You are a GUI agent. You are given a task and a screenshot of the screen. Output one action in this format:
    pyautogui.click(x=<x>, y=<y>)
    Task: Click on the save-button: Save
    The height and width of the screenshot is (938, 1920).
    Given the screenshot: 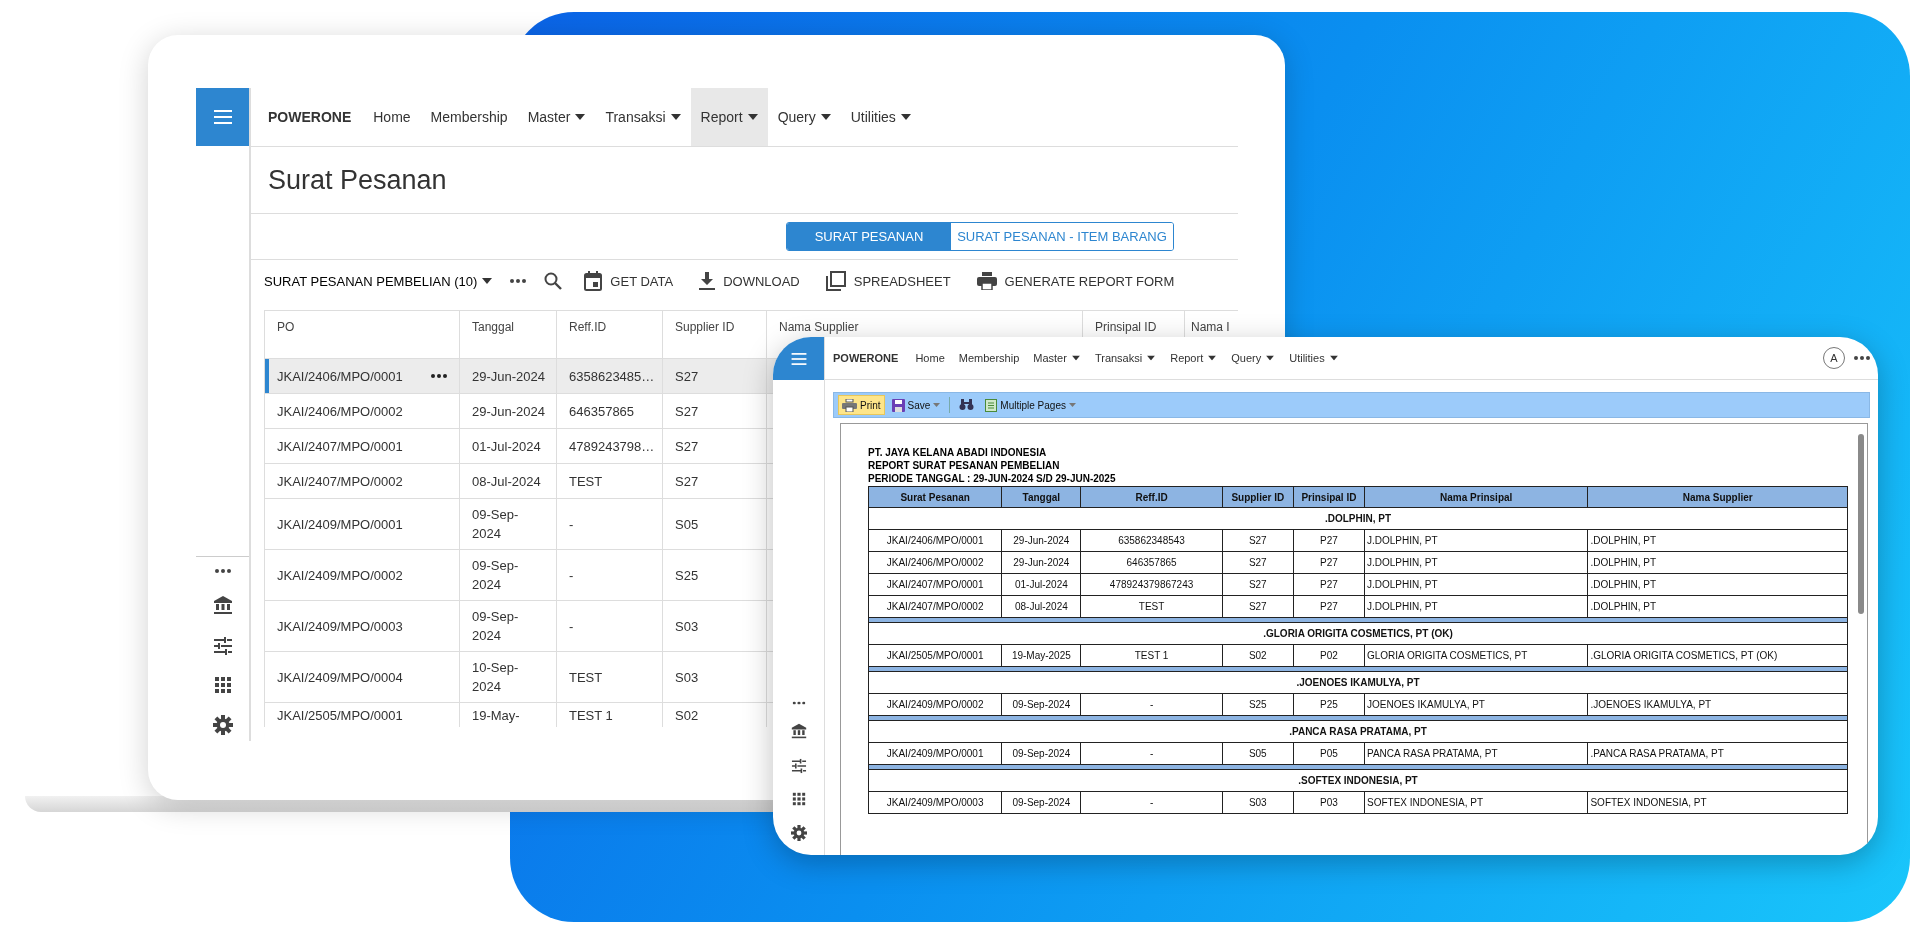 What is the action you would take?
    pyautogui.click(x=916, y=405)
    